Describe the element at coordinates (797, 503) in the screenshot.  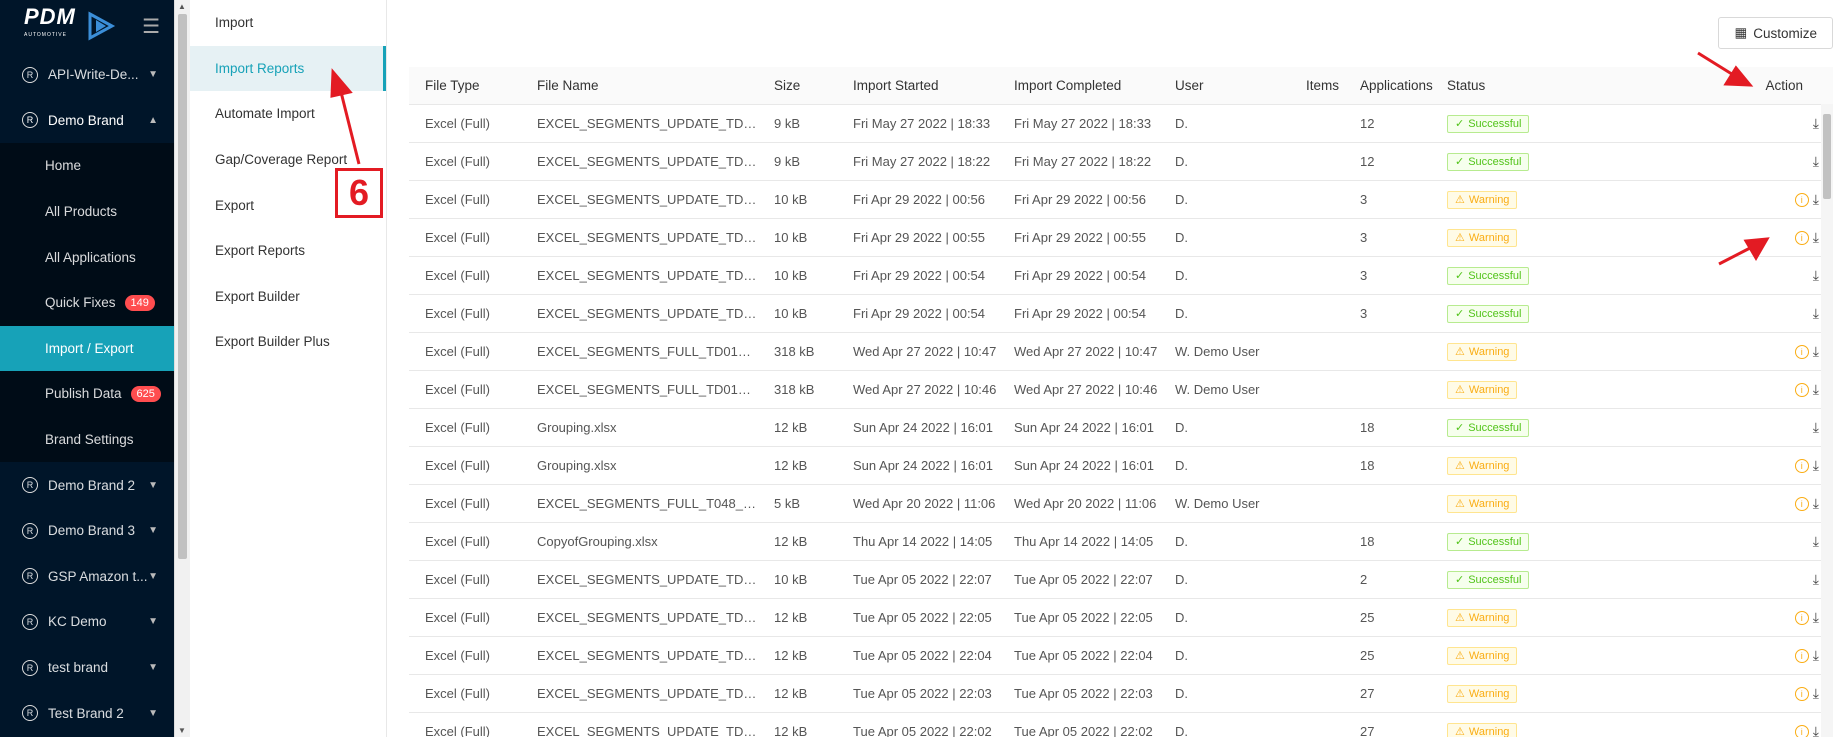
I see `cell-size: 5 kB` at that location.